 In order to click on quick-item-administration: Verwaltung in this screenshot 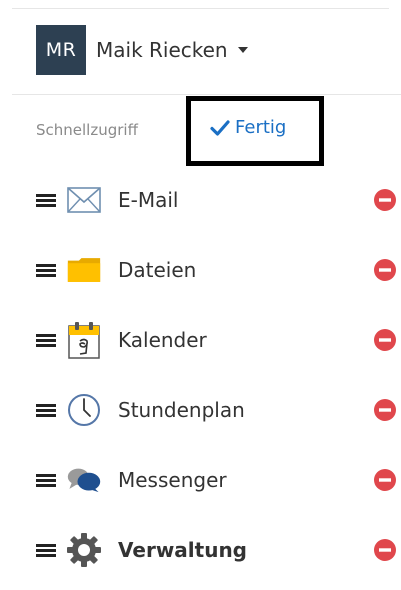, I will do `click(217, 550)`.